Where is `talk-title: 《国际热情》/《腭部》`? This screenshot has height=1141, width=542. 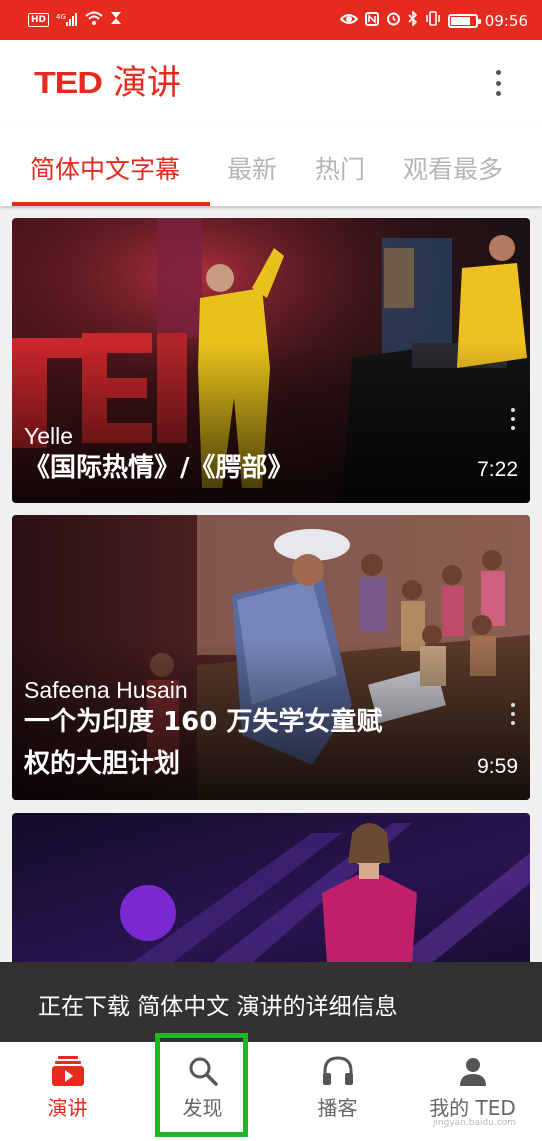 talk-title: 《国际热情》/《腭部》 is located at coordinates (159, 468).